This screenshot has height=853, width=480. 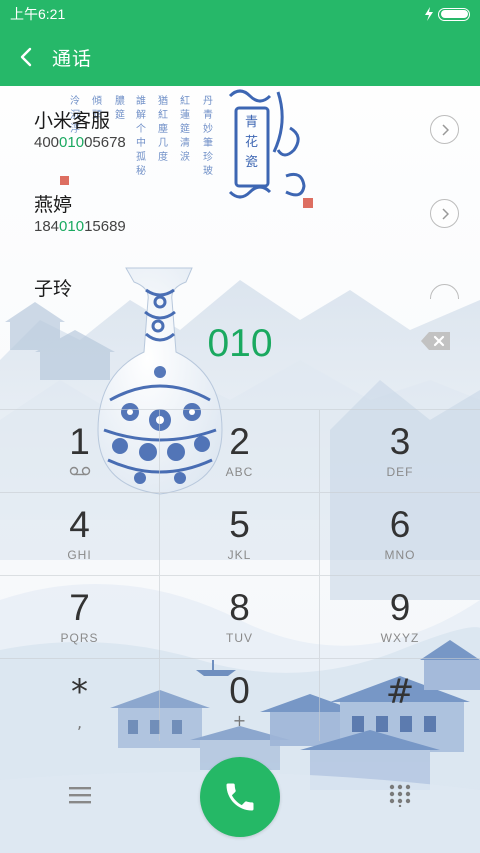 What do you see at coordinates (79, 524) in the screenshot?
I see `key-digit: 4` at bounding box center [79, 524].